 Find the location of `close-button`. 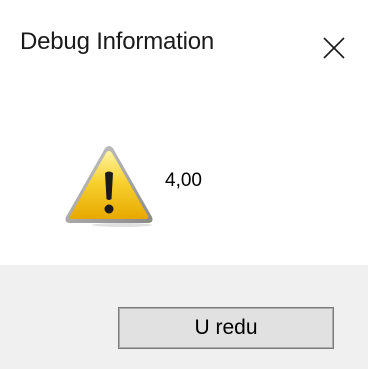

close-button is located at coordinates (334, 48).